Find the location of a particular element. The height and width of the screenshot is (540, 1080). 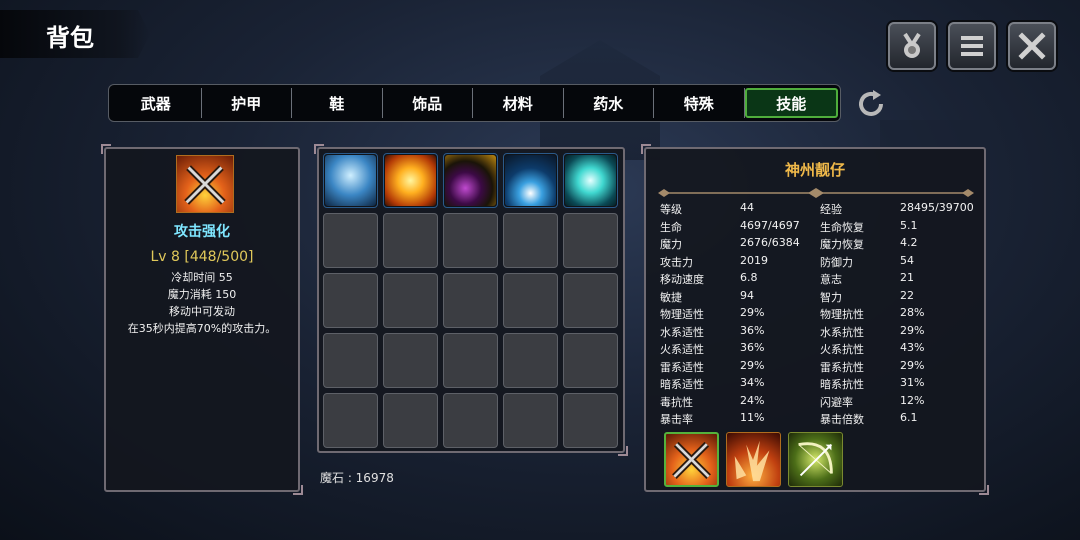

skill-level: Lv 8 [448/500] is located at coordinates (202, 257).